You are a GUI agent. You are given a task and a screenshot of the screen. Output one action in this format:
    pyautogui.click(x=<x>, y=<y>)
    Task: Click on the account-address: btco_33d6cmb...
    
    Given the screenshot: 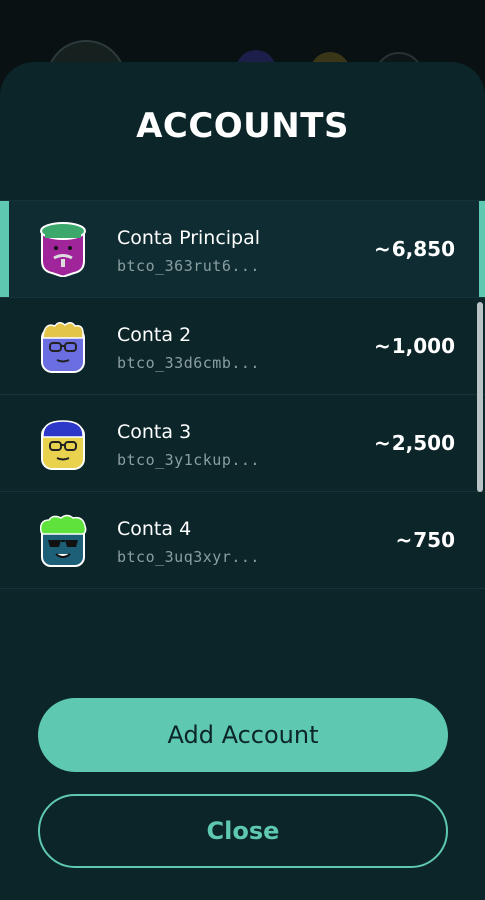 What is the action you would take?
    pyautogui.click(x=188, y=363)
    